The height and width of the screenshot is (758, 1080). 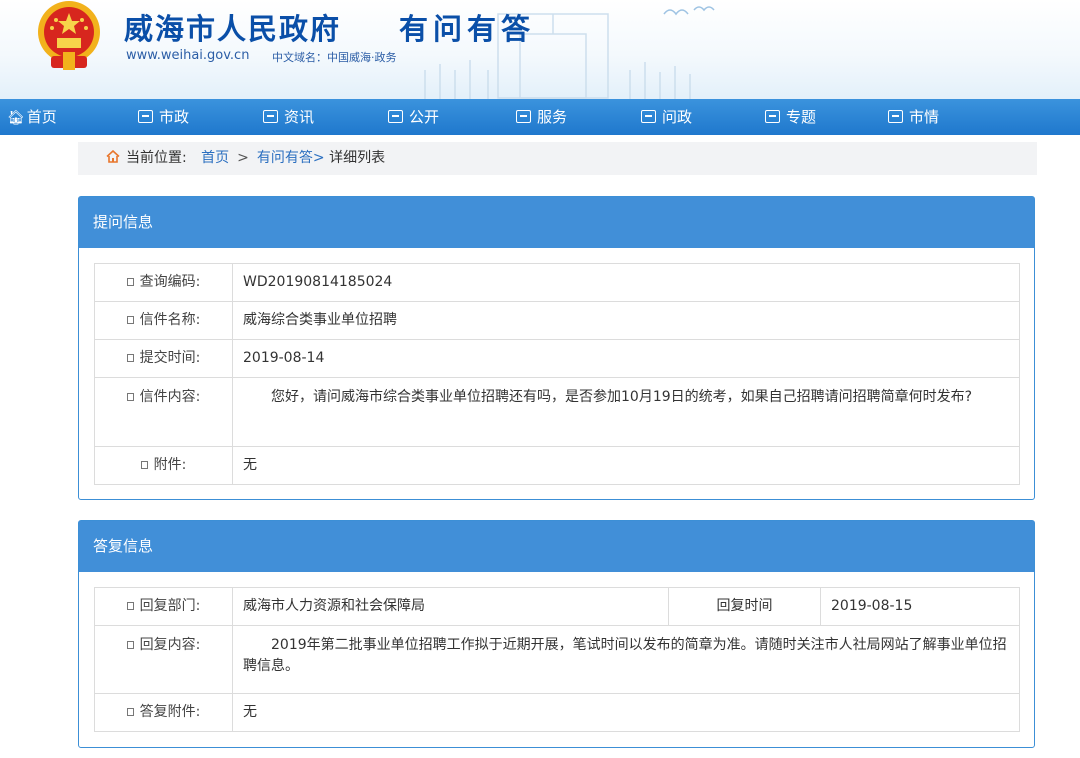 What do you see at coordinates (626, 358) in the screenshot?
I see `submit-time-value: 2019-08-14` at bounding box center [626, 358].